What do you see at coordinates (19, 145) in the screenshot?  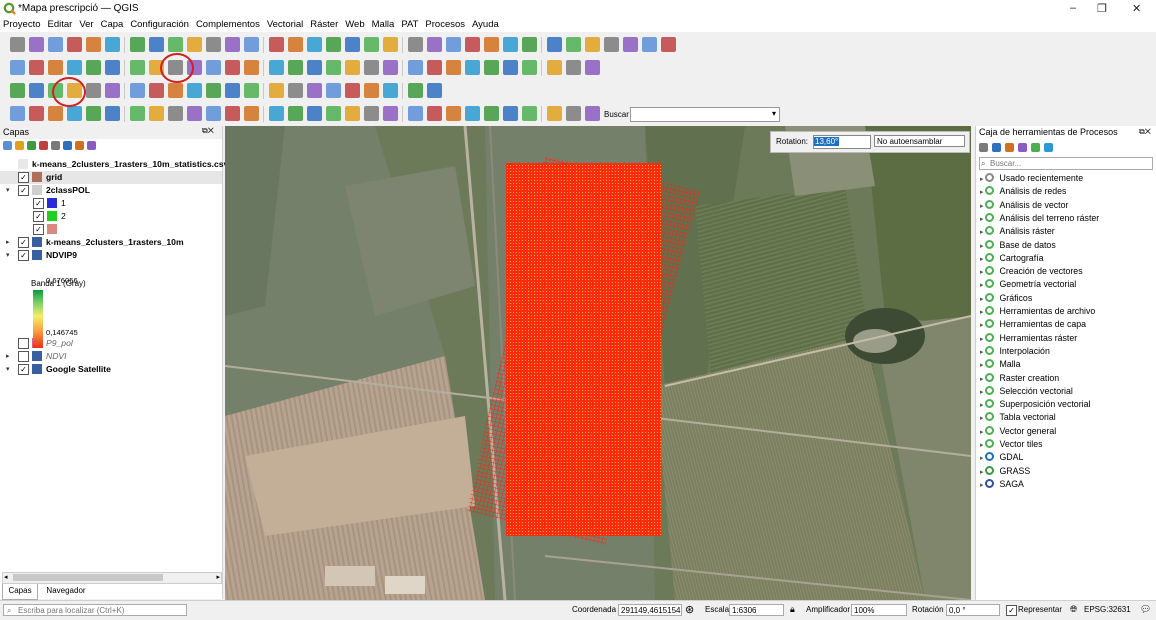 I see `add-group-icon` at bounding box center [19, 145].